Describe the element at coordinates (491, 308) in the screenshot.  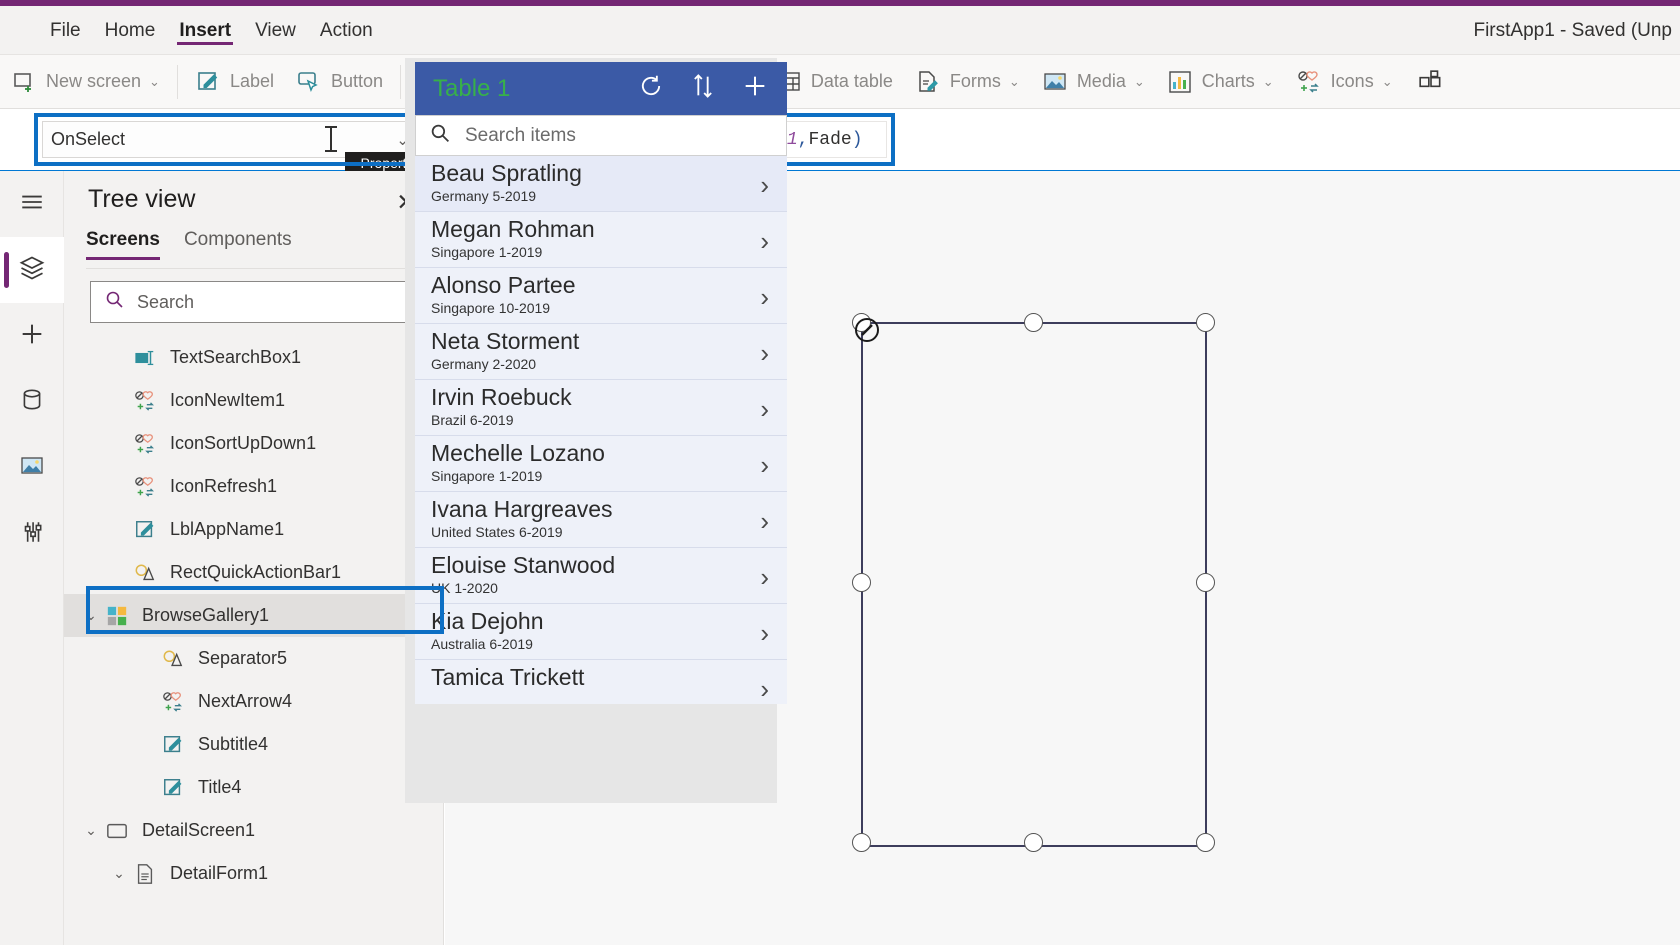
I see `gallery-row-subtitle: Singapore 10-2019` at that location.